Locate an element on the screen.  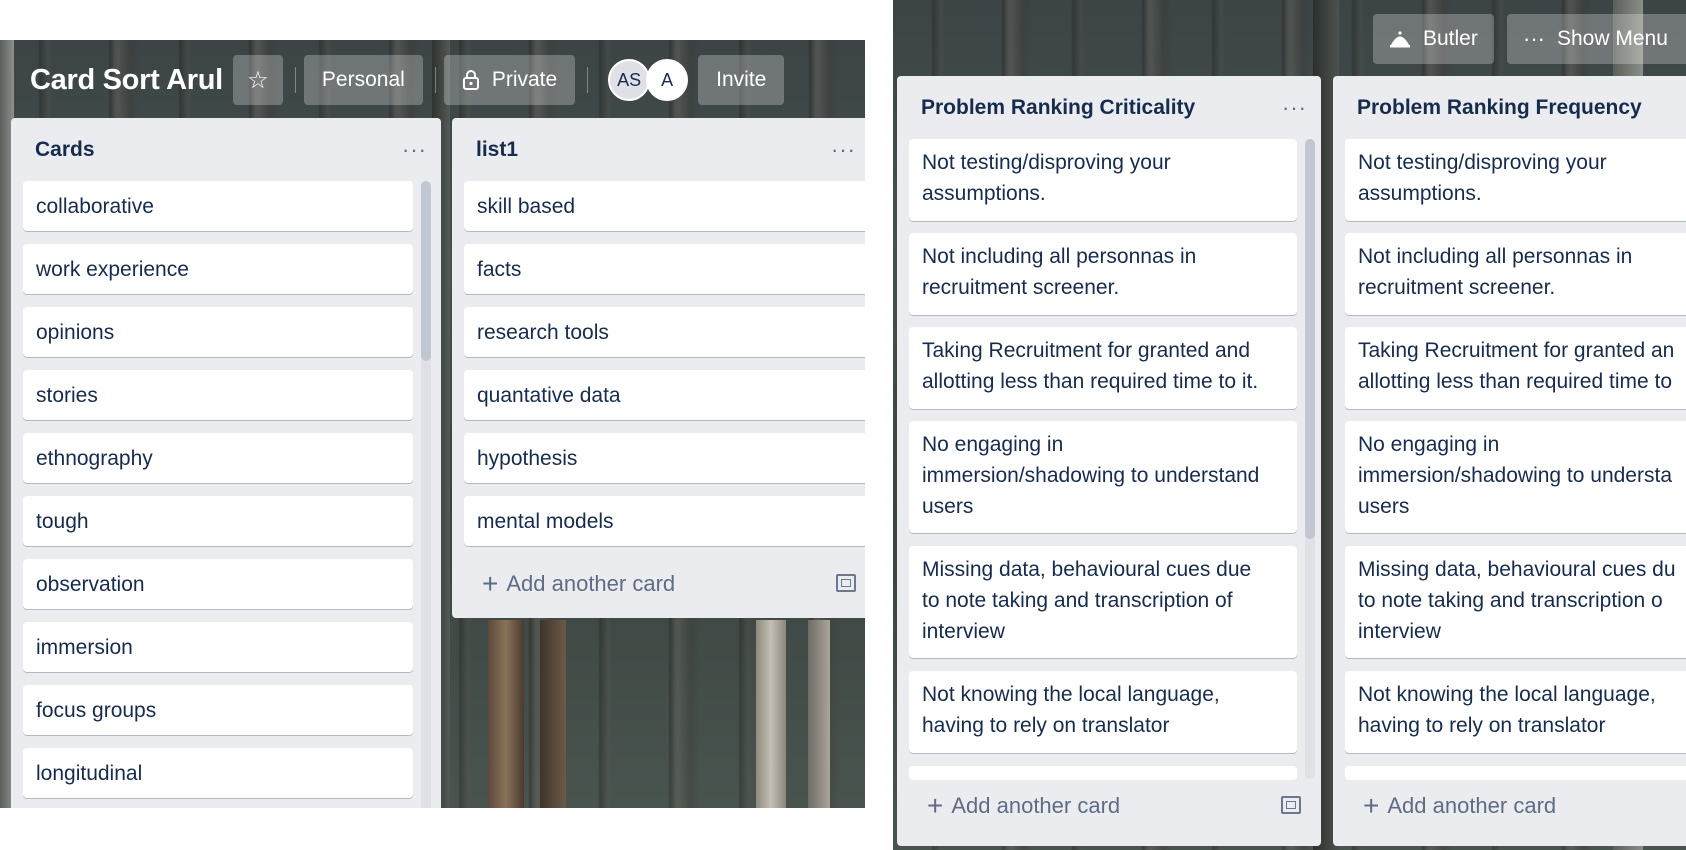
list-title: list1 is located at coordinates (497, 150).